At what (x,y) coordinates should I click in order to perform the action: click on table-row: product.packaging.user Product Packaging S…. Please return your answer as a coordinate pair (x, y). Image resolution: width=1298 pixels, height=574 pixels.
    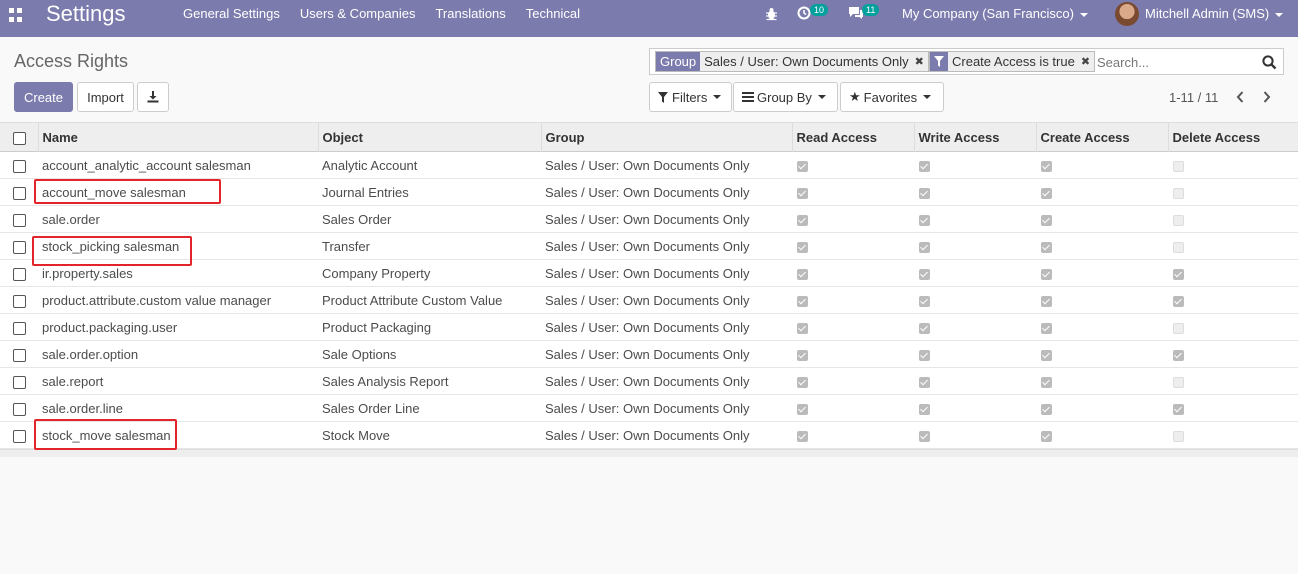
    Looking at the image, I should click on (649, 327).